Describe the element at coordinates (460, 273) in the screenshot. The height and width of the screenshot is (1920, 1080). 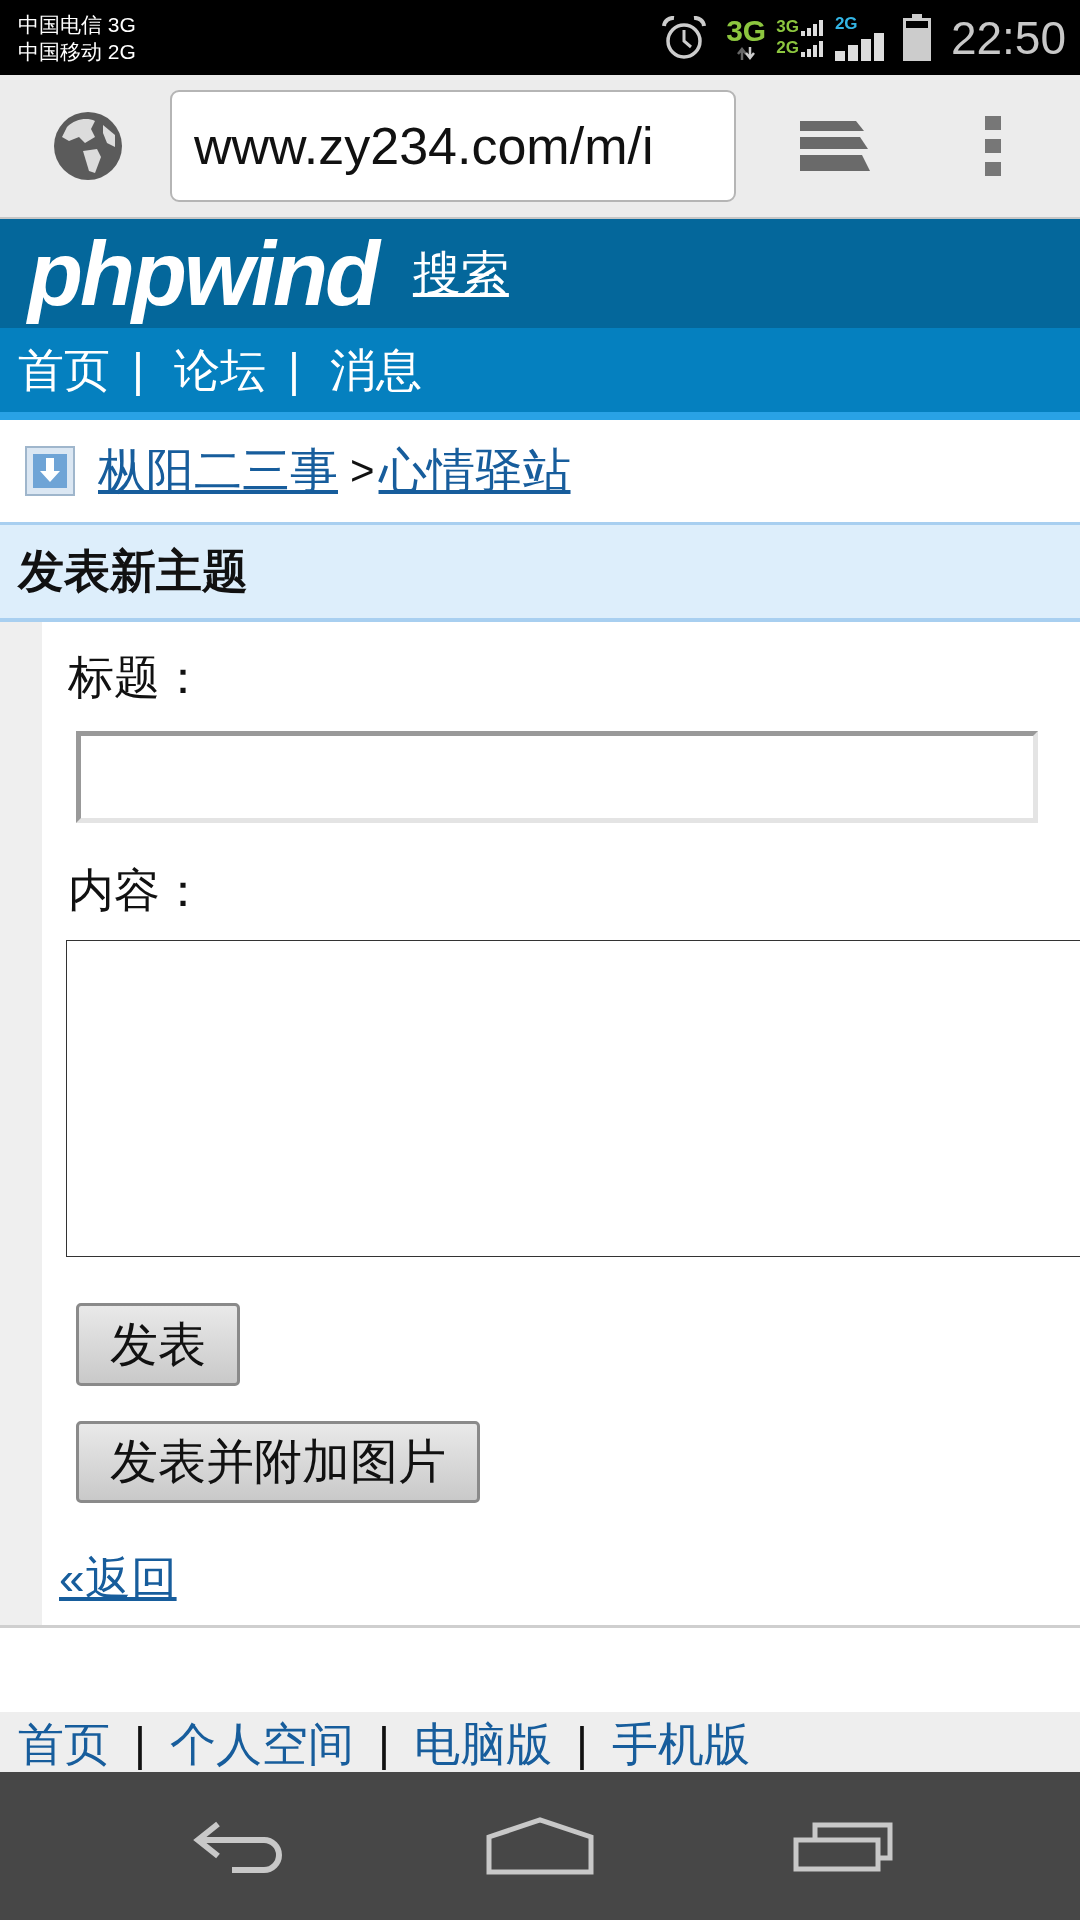
I see `search-link: 搜索` at that location.